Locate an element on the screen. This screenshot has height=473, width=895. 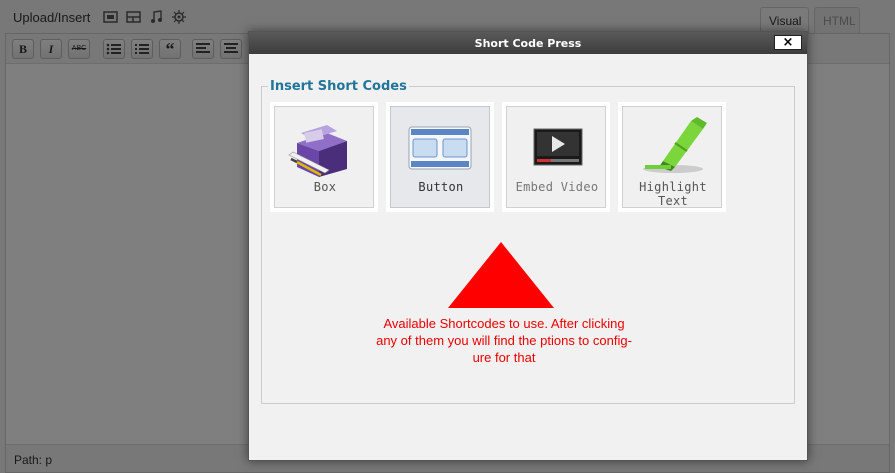
shortcode-button-label: Button is located at coordinates (441, 187).